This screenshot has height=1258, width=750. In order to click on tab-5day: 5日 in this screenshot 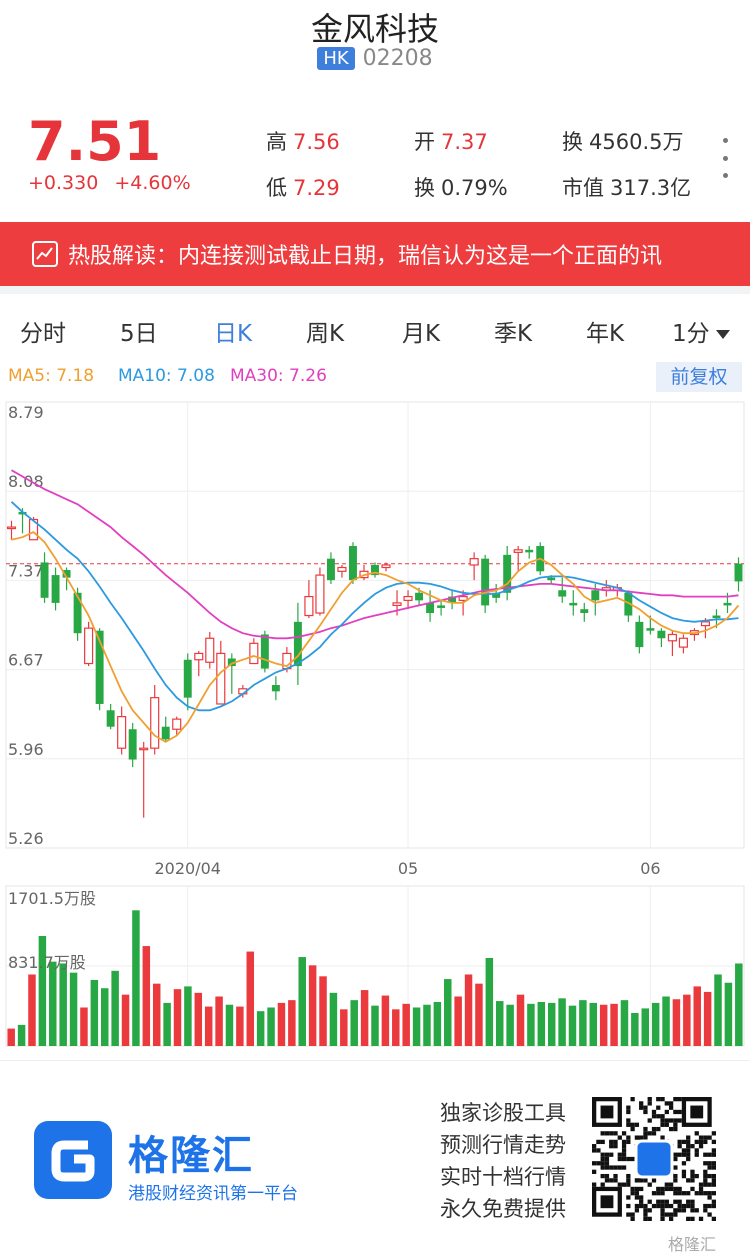, I will do `click(139, 331)`.